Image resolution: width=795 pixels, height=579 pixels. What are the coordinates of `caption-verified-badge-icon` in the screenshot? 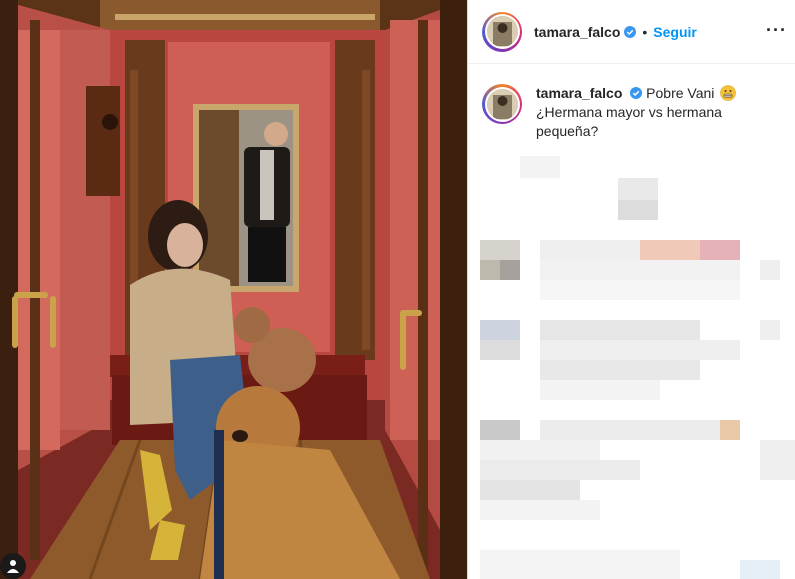 It's located at (636, 93).